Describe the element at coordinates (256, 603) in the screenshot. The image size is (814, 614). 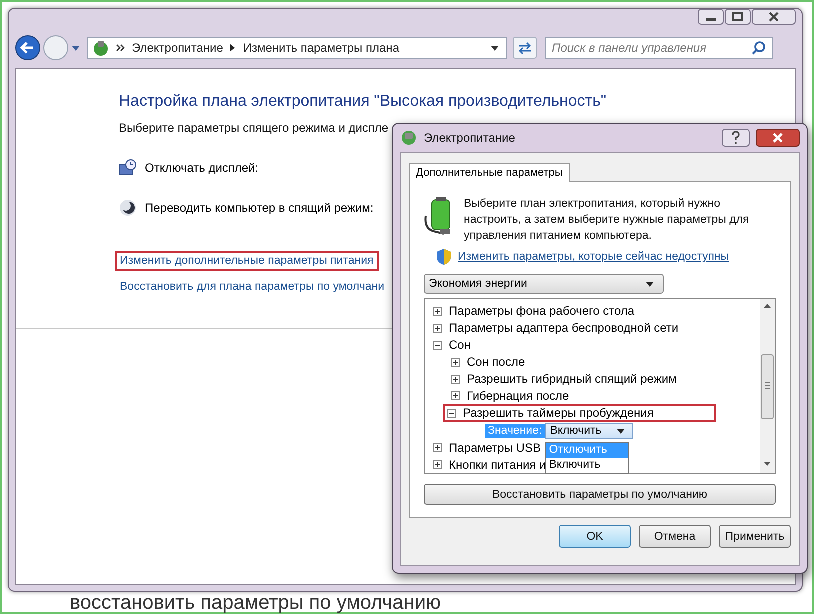
I see `document-text: восстановить параметры по умолчанию` at that location.